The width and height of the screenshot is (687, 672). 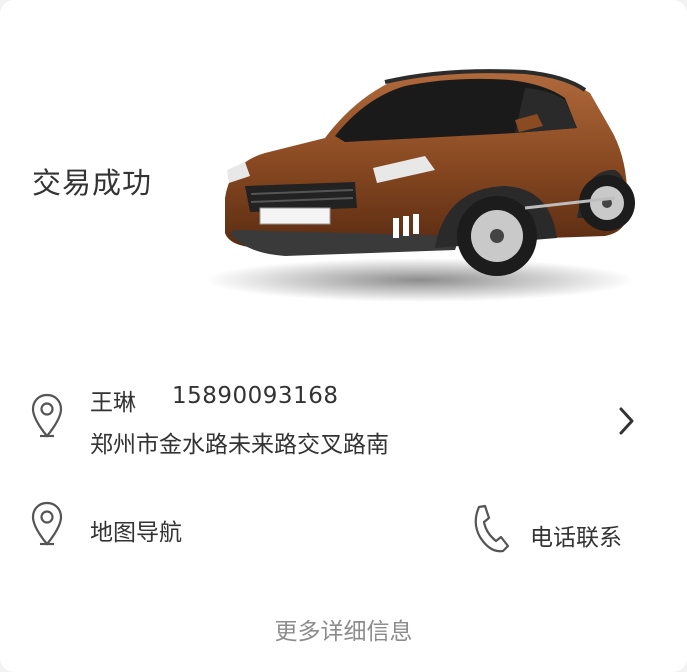 What do you see at coordinates (255, 396) in the screenshot?
I see `contact-phone: 15890093168` at bounding box center [255, 396].